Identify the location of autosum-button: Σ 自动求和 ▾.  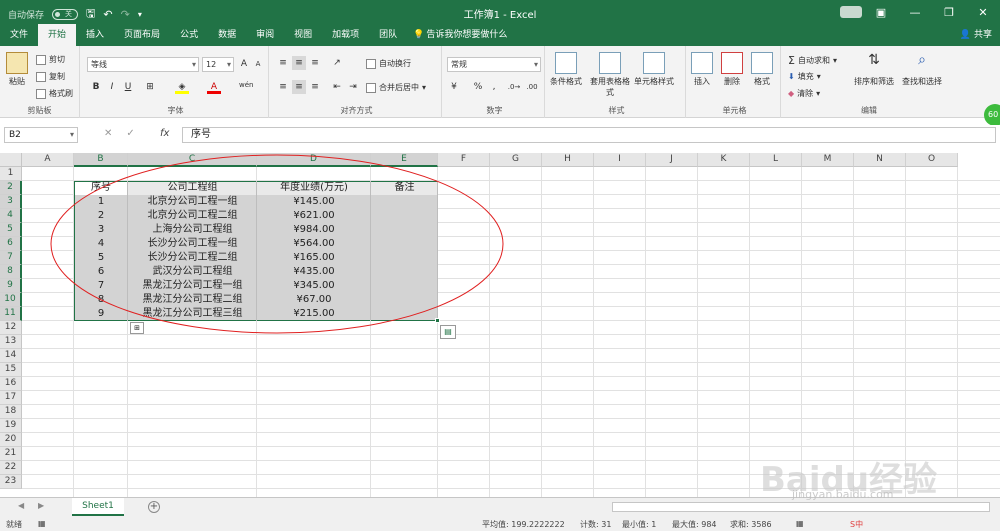
(812, 60).